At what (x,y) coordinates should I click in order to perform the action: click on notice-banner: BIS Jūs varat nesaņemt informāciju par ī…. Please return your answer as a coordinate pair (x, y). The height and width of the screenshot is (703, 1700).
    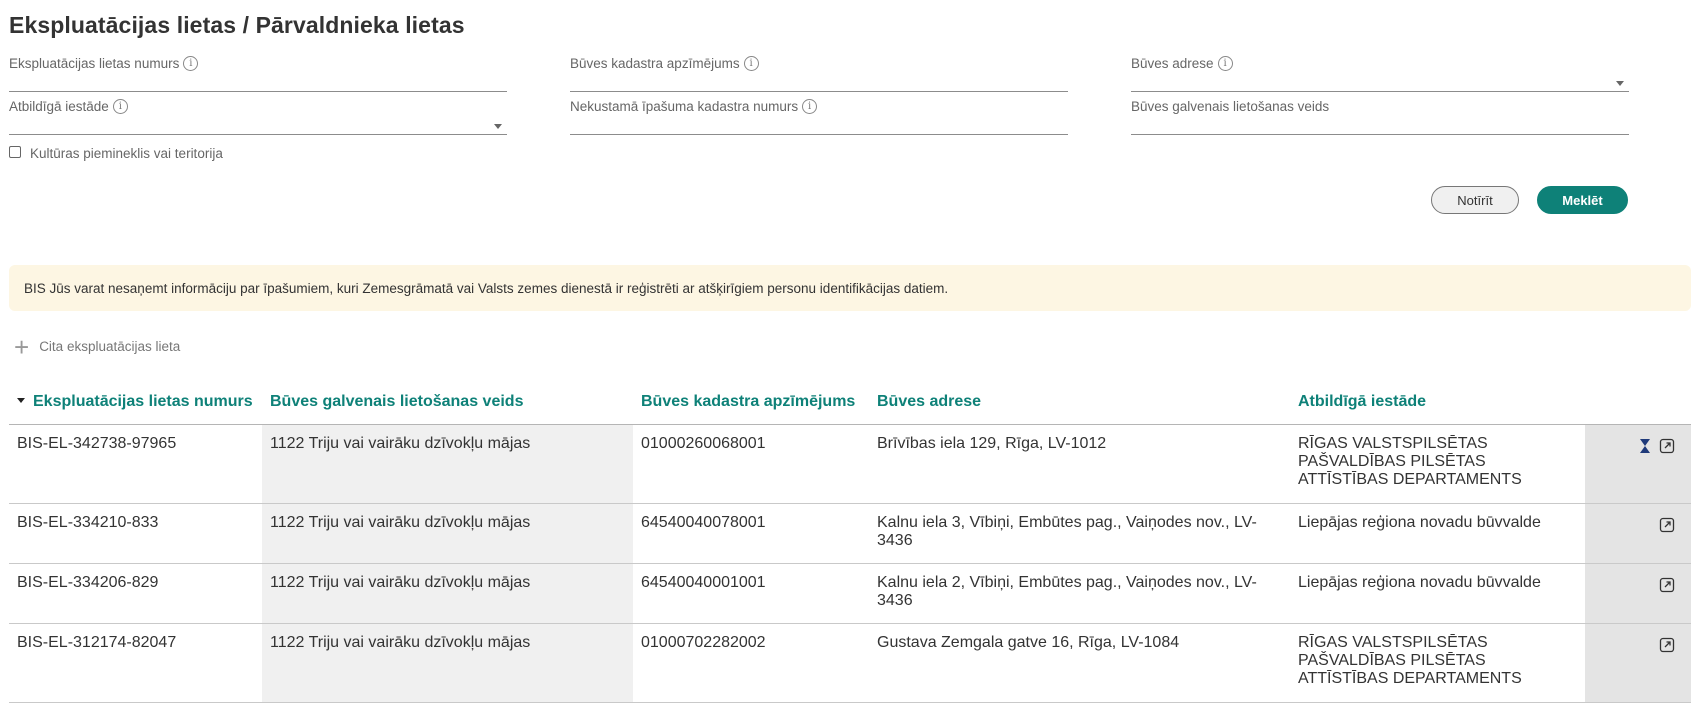
    Looking at the image, I should click on (850, 288).